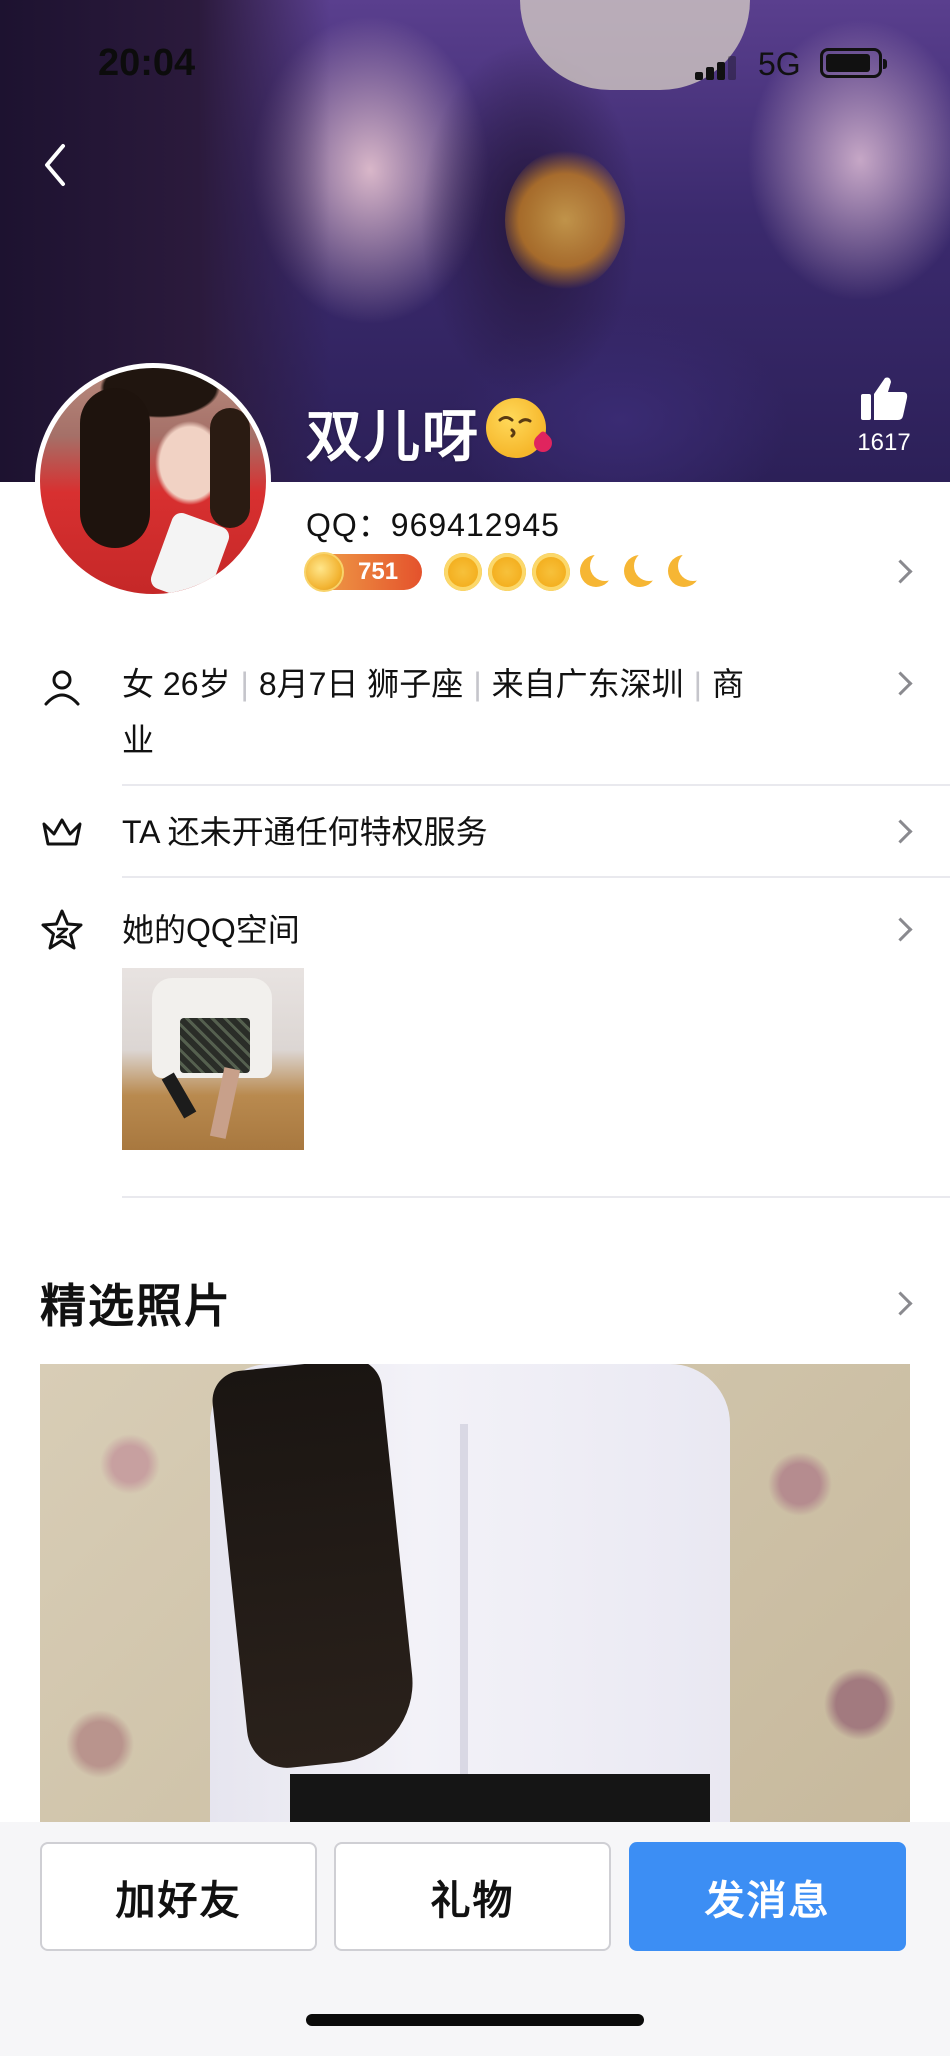 Image resolution: width=950 pixels, height=2056 pixels. What do you see at coordinates (727, 684) in the screenshot?
I see `occupation: 商` at bounding box center [727, 684].